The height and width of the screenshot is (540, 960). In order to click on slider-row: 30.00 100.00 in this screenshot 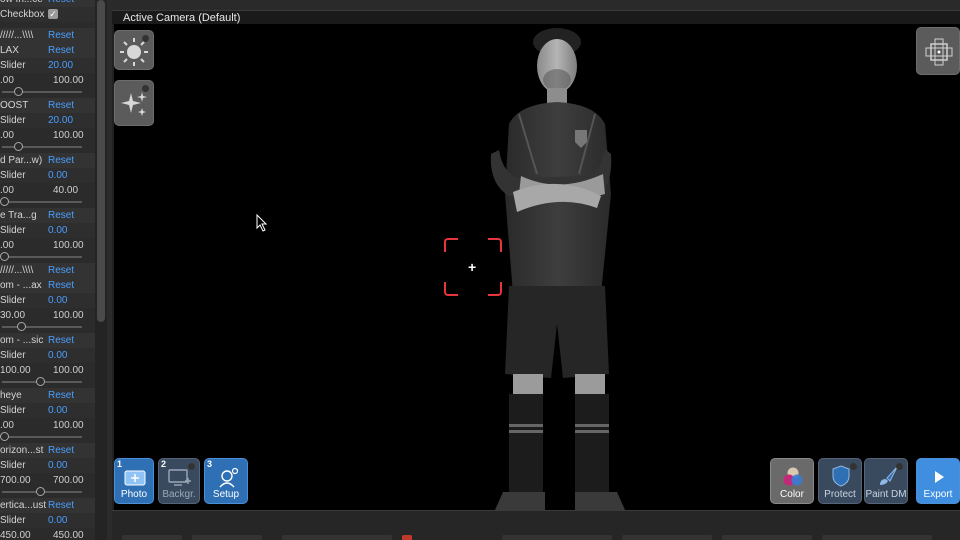, I will do `click(47, 320)`.